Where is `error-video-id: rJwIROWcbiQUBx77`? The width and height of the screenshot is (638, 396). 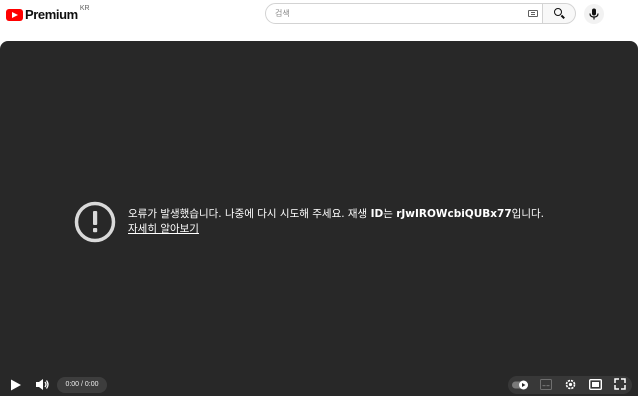 error-video-id: rJwIROWcbiQUBx77 is located at coordinates (454, 214).